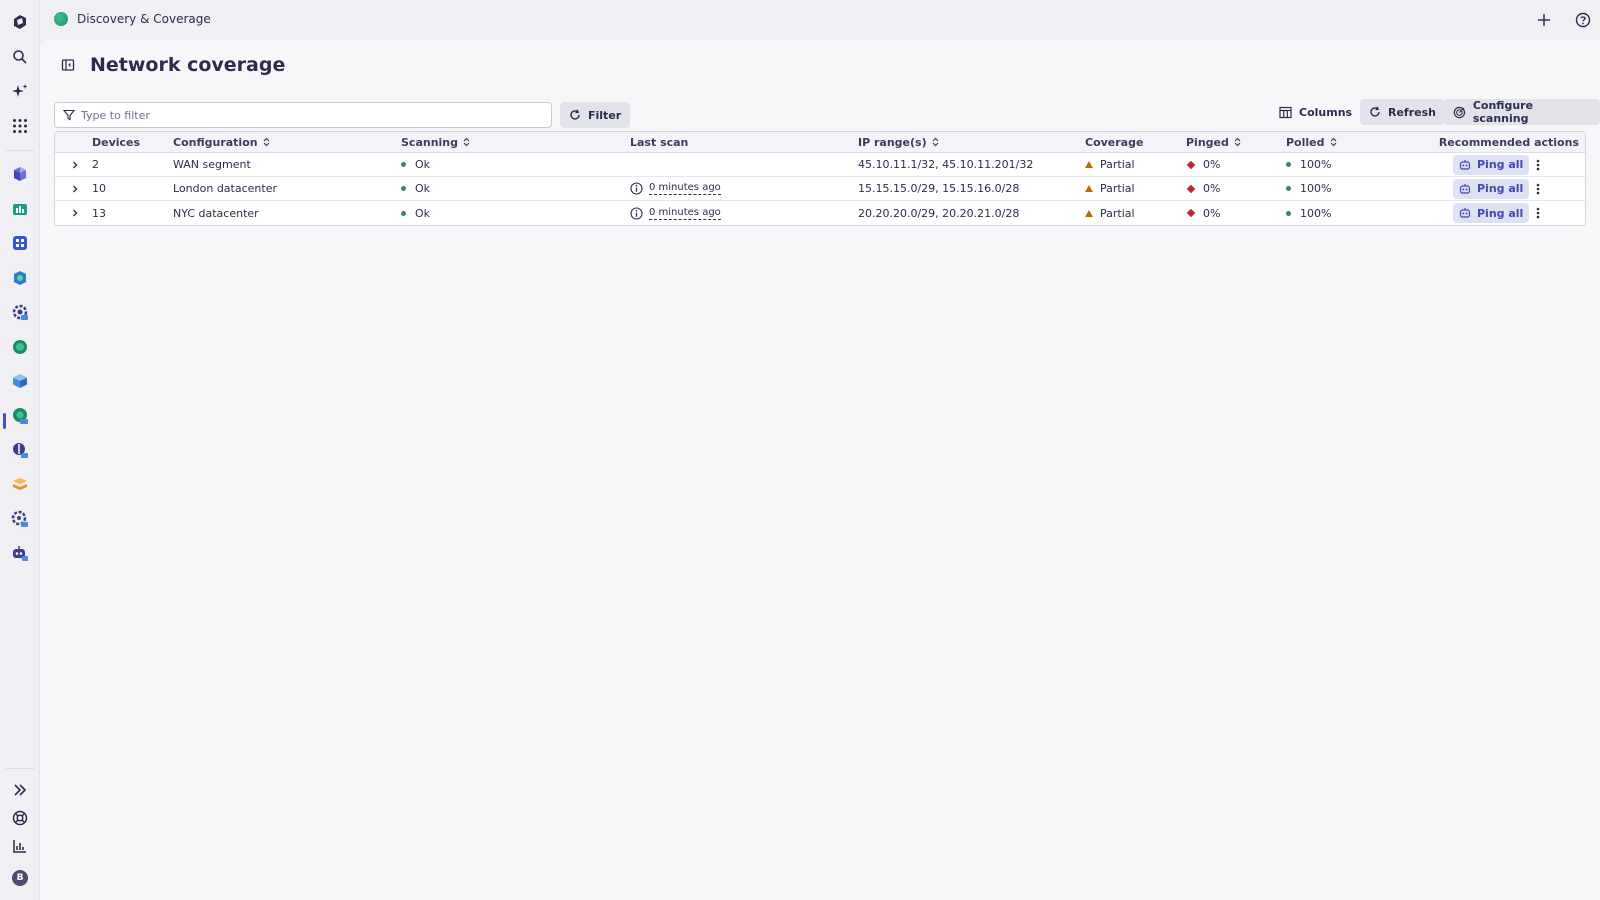  I want to click on header-scanning-label: Scanning, so click(430, 142).